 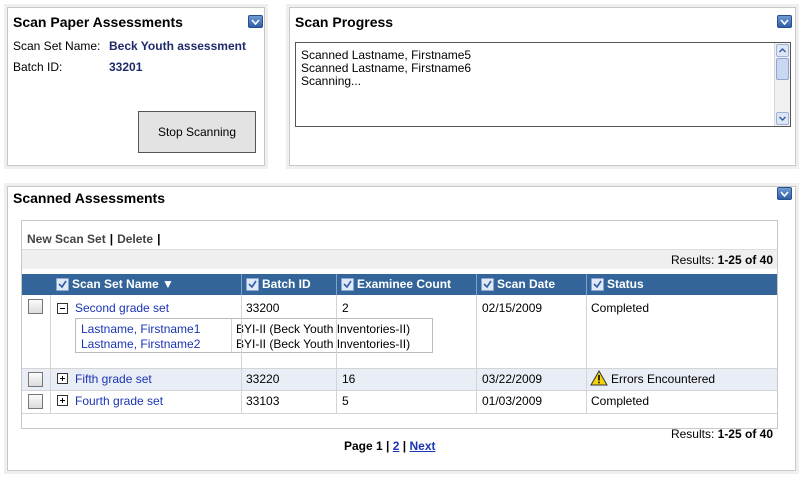 I want to click on column-scan-set-name: Scan Set Name ▼, so click(x=115, y=284).